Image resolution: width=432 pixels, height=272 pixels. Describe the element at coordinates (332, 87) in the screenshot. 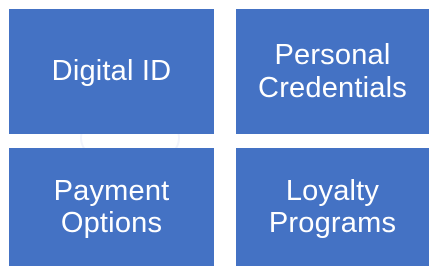

I see `tile-label-line: Credentials` at that location.